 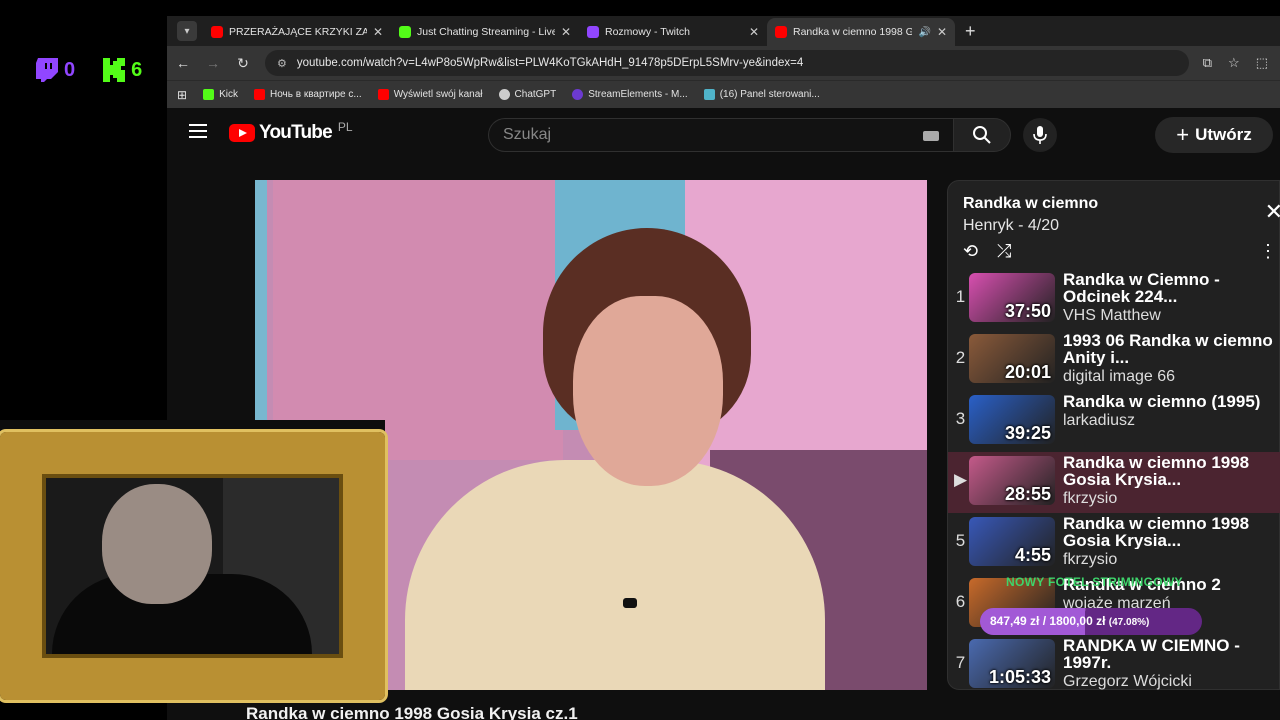 I want to click on install-icon: ⧉, so click(x=1207, y=63).